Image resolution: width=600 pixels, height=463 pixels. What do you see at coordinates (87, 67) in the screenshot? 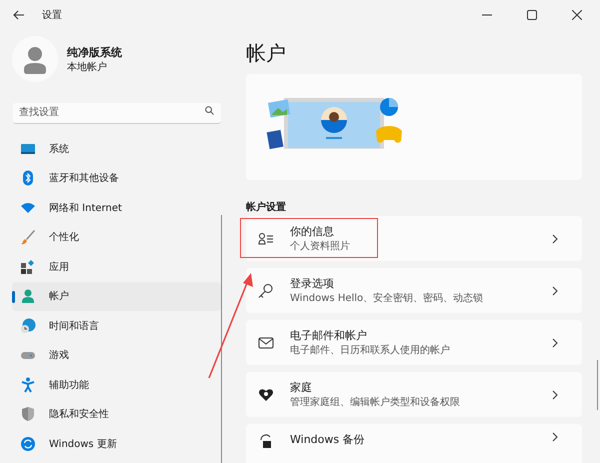
I see `account-type: 本地帐户` at bounding box center [87, 67].